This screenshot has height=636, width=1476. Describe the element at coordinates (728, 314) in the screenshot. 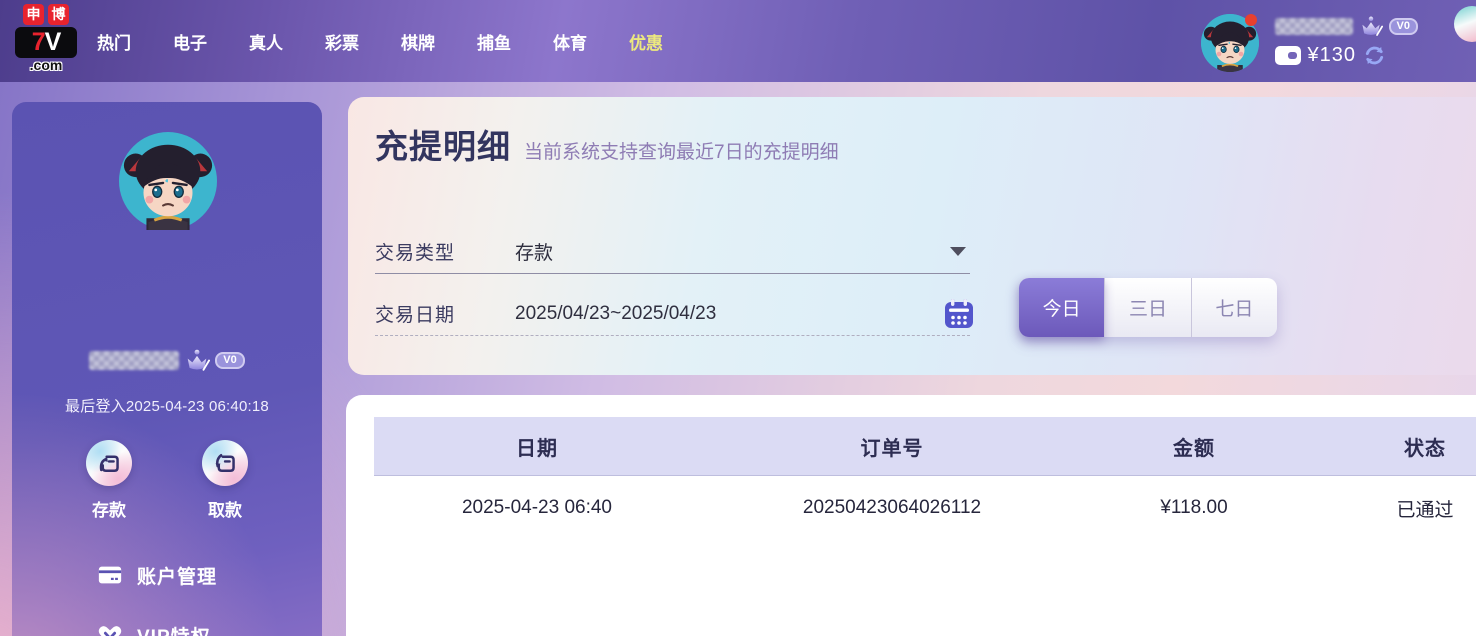

I see `date-range-input: 2025/04/23~2025/04/23` at that location.